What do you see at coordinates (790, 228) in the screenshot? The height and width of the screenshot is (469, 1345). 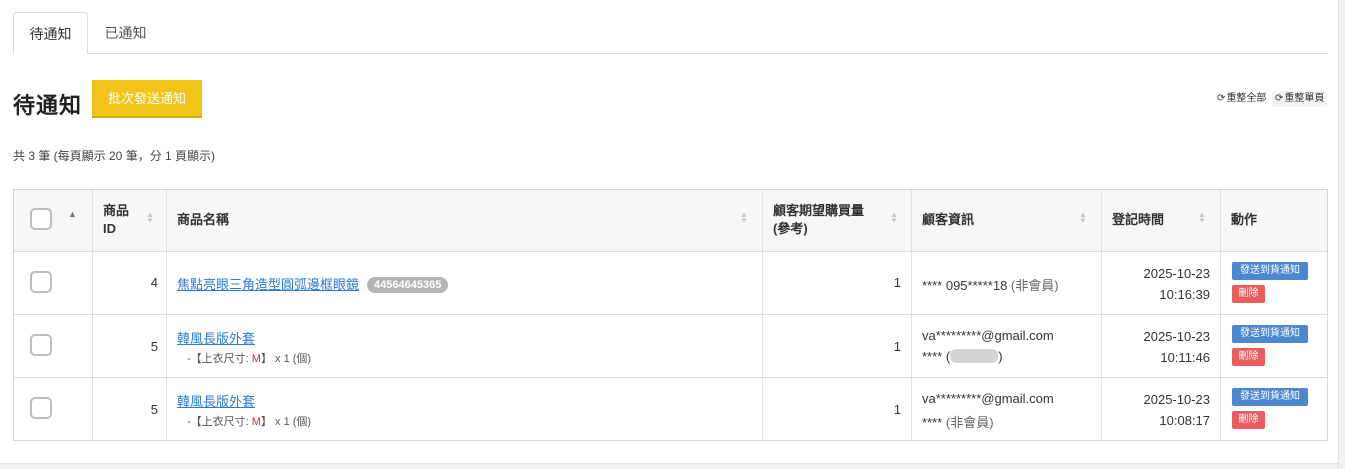 I see `header-qty-line2: (參考)` at bounding box center [790, 228].